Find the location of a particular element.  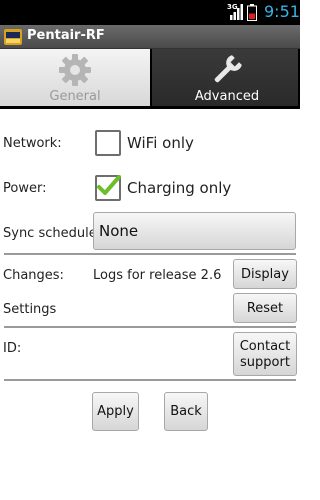

checkmark-icon is located at coordinates (109, 185).